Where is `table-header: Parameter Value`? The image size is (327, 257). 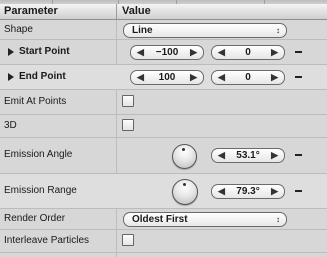 table-header: Parameter Value is located at coordinates (163, 12).